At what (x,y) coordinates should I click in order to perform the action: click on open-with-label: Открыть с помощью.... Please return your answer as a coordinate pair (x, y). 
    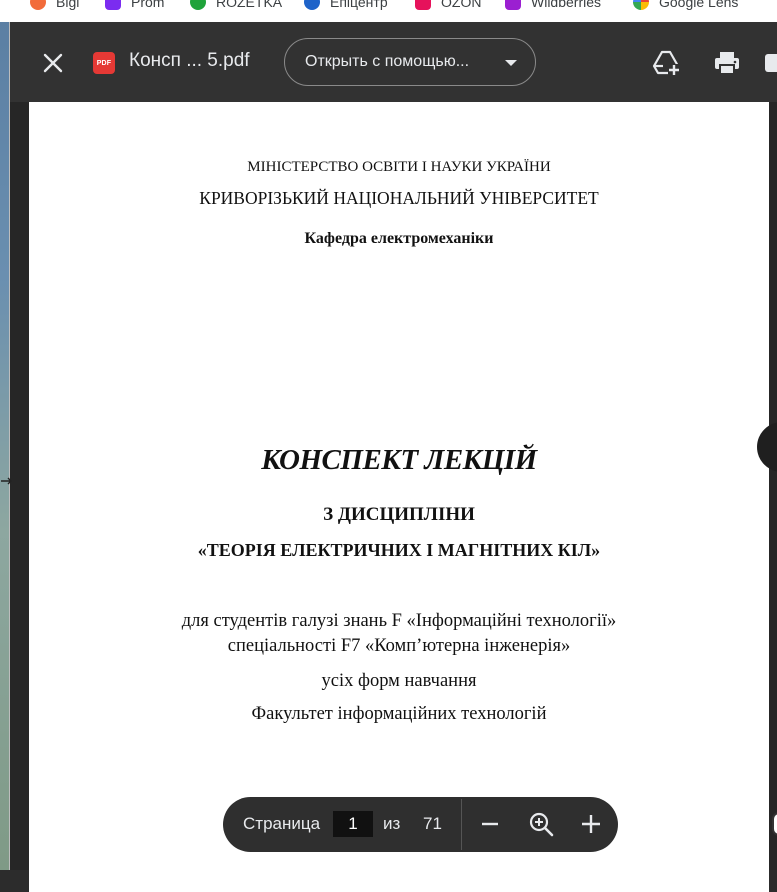
    Looking at the image, I should click on (387, 61).